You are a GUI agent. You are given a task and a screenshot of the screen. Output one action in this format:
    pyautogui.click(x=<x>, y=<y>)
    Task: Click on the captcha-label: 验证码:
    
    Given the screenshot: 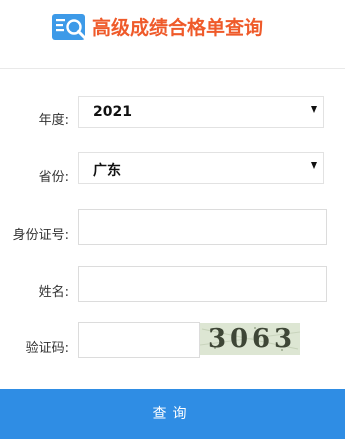 What is the action you would take?
    pyautogui.click(x=47, y=348)
    